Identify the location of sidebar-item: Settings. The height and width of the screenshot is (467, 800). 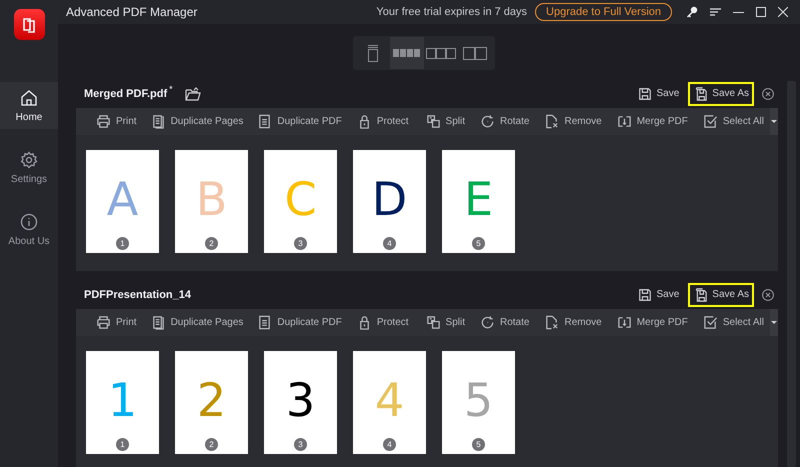
(29, 167).